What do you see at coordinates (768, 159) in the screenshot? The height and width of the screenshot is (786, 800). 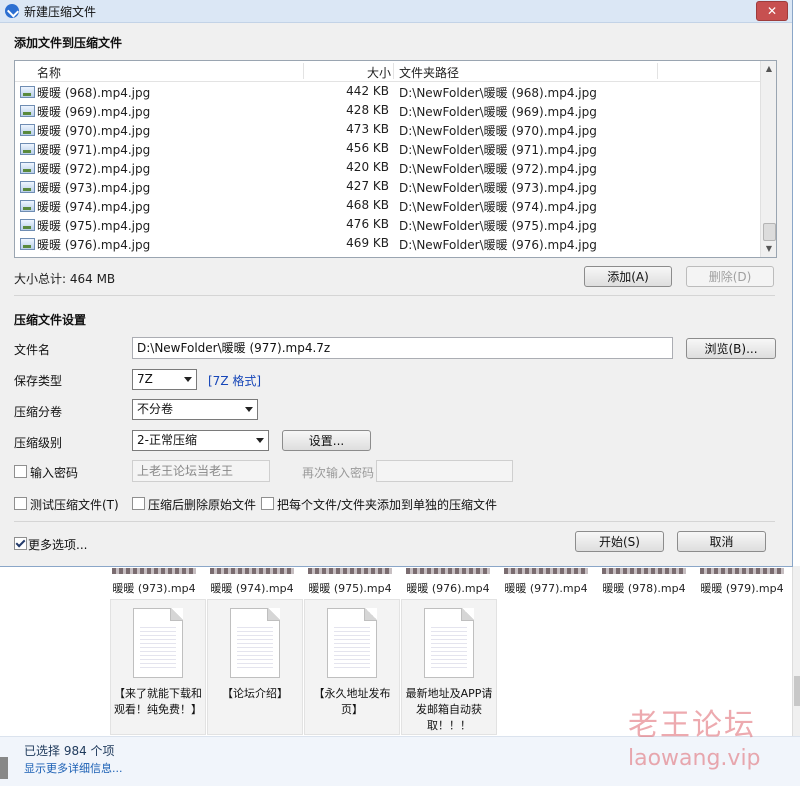 I see `list-scrollbar: ▲ ▼` at bounding box center [768, 159].